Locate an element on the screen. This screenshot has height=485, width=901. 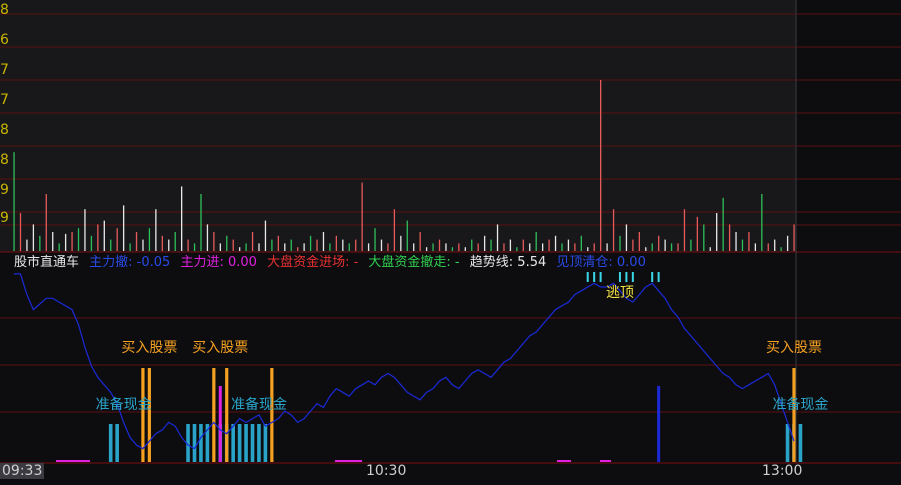
y-tick-label: 6 is located at coordinates (4, 40).